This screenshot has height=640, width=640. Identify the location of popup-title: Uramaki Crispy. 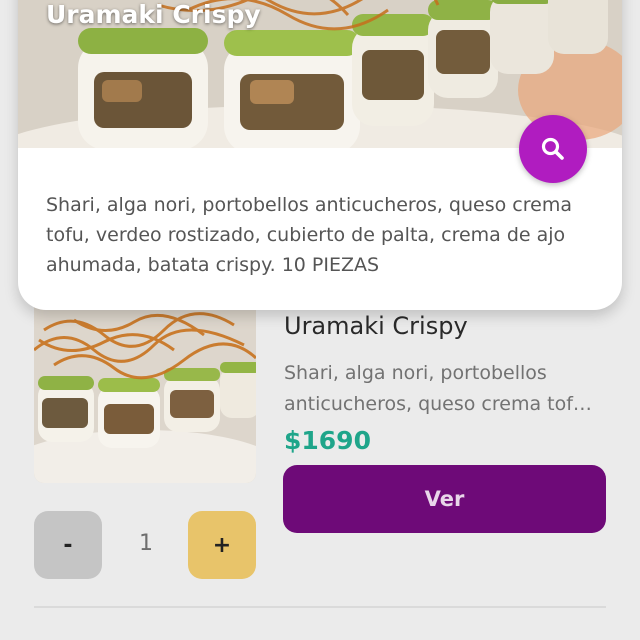
(153, 14).